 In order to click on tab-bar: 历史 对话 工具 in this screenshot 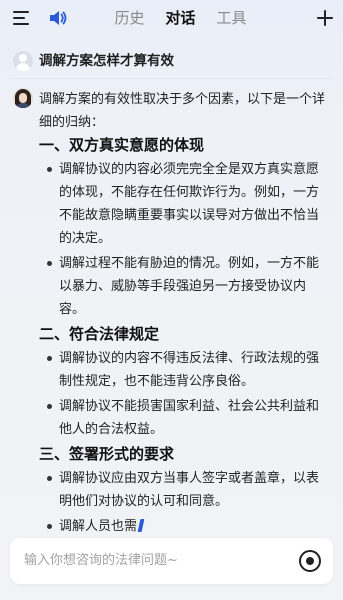, I will do `click(180, 18)`.